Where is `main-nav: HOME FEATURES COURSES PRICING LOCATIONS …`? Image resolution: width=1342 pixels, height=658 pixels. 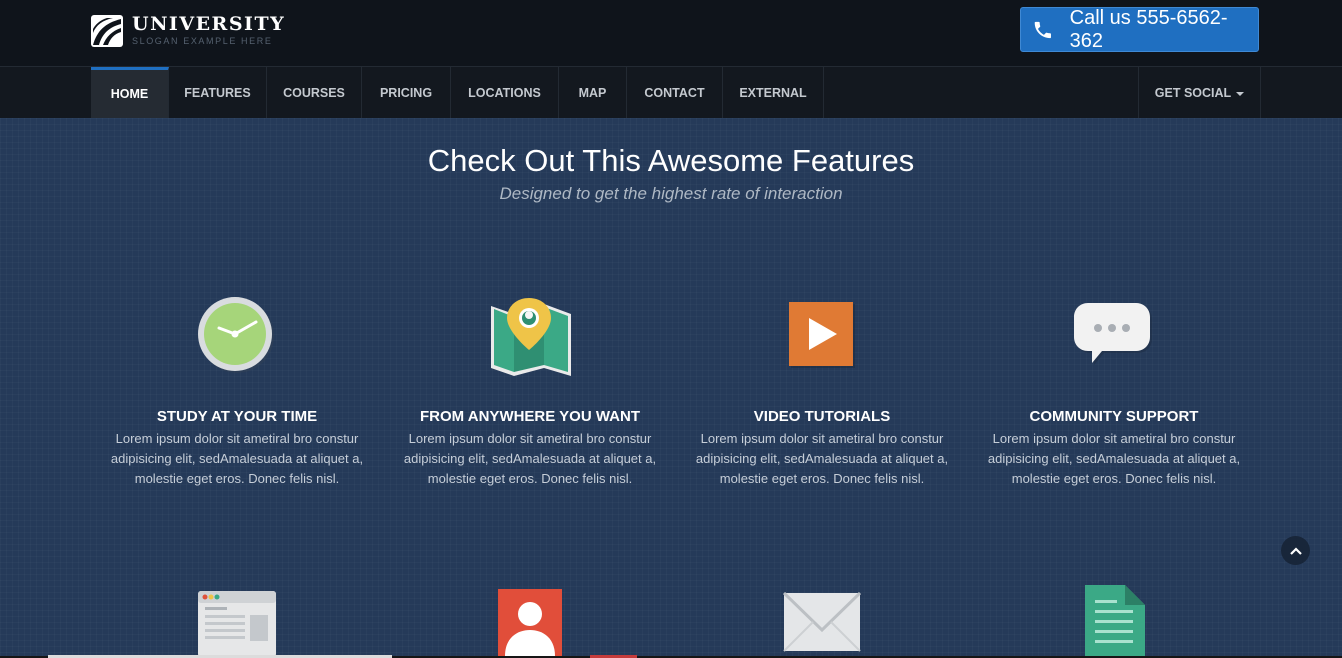
main-nav: HOME FEATURES COURSES PRICING LOCATIONS … is located at coordinates (671, 92).